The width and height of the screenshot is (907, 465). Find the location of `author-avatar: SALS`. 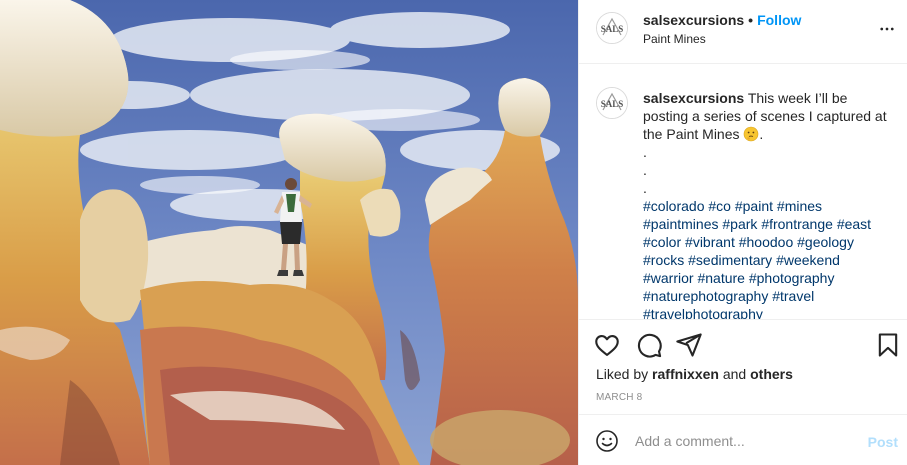

author-avatar: SALS is located at coordinates (612, 28).